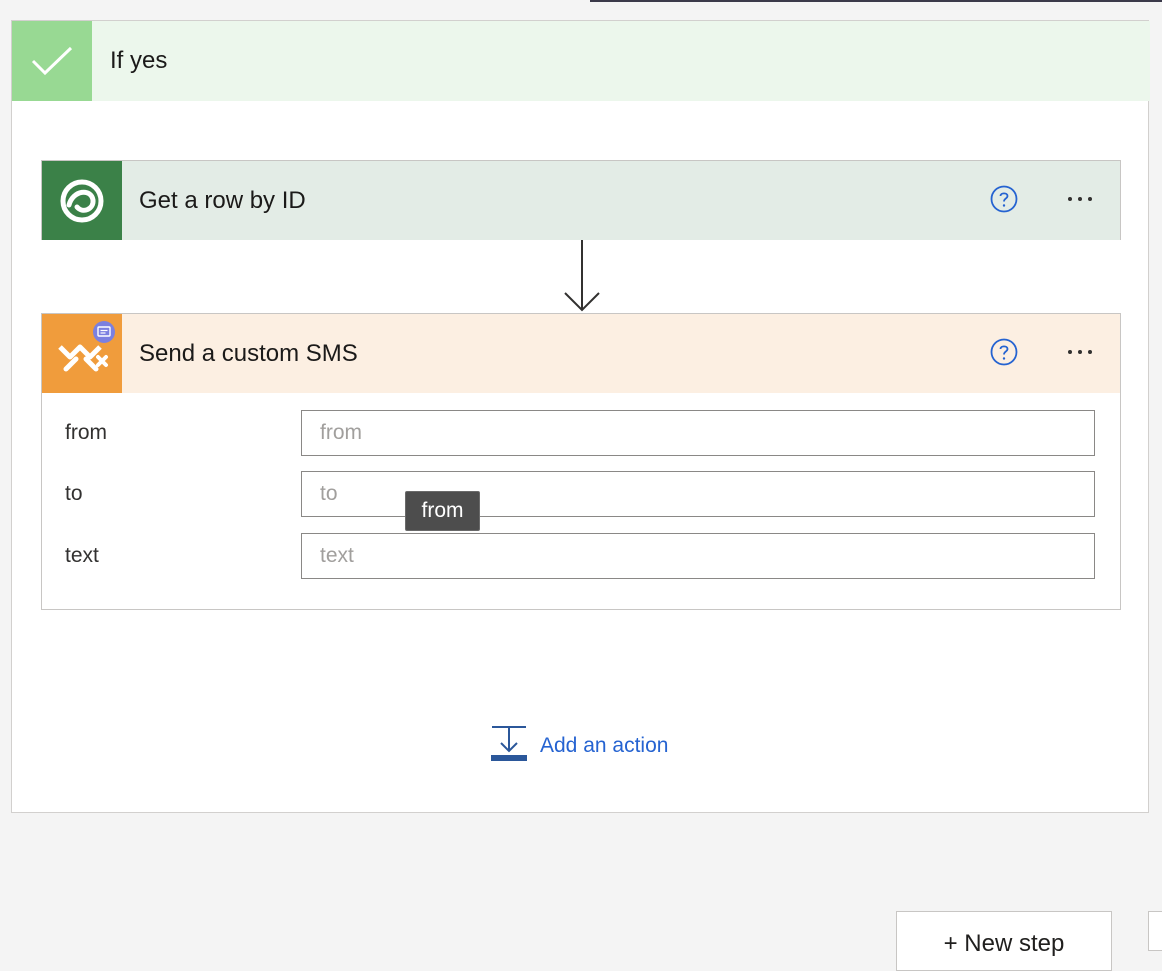  I want to click on dataverse-icon, so click(82, 200).